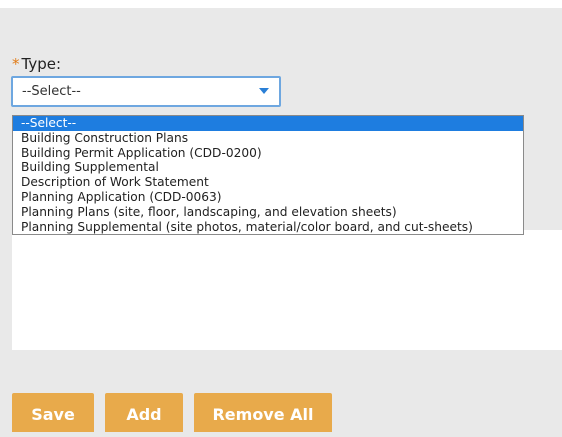 This screenshot has width=562, height=437. What do you see at coordinates (268, 197) in the screenshot?
I see `dropdown-option-planning-application: Planning Application (CDD-0063)` at bounding box center [268, 197].